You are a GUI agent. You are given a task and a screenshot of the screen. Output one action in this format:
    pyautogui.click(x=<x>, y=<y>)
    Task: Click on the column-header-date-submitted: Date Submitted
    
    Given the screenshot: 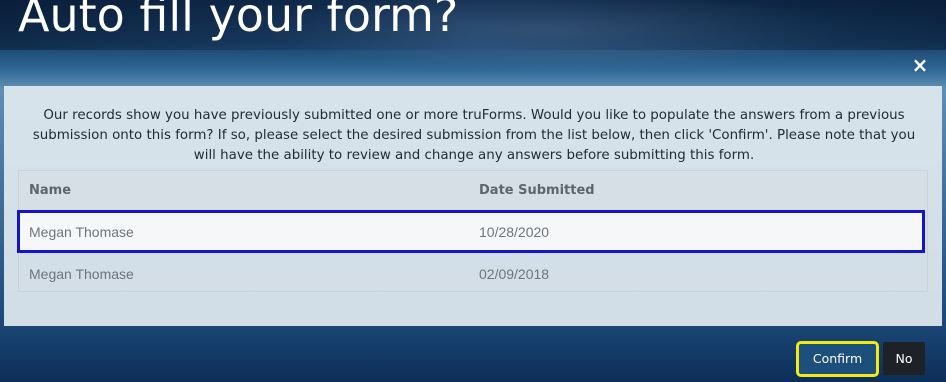 What is the action you would take?
    pyautogui.click(x=537, y=190)
    